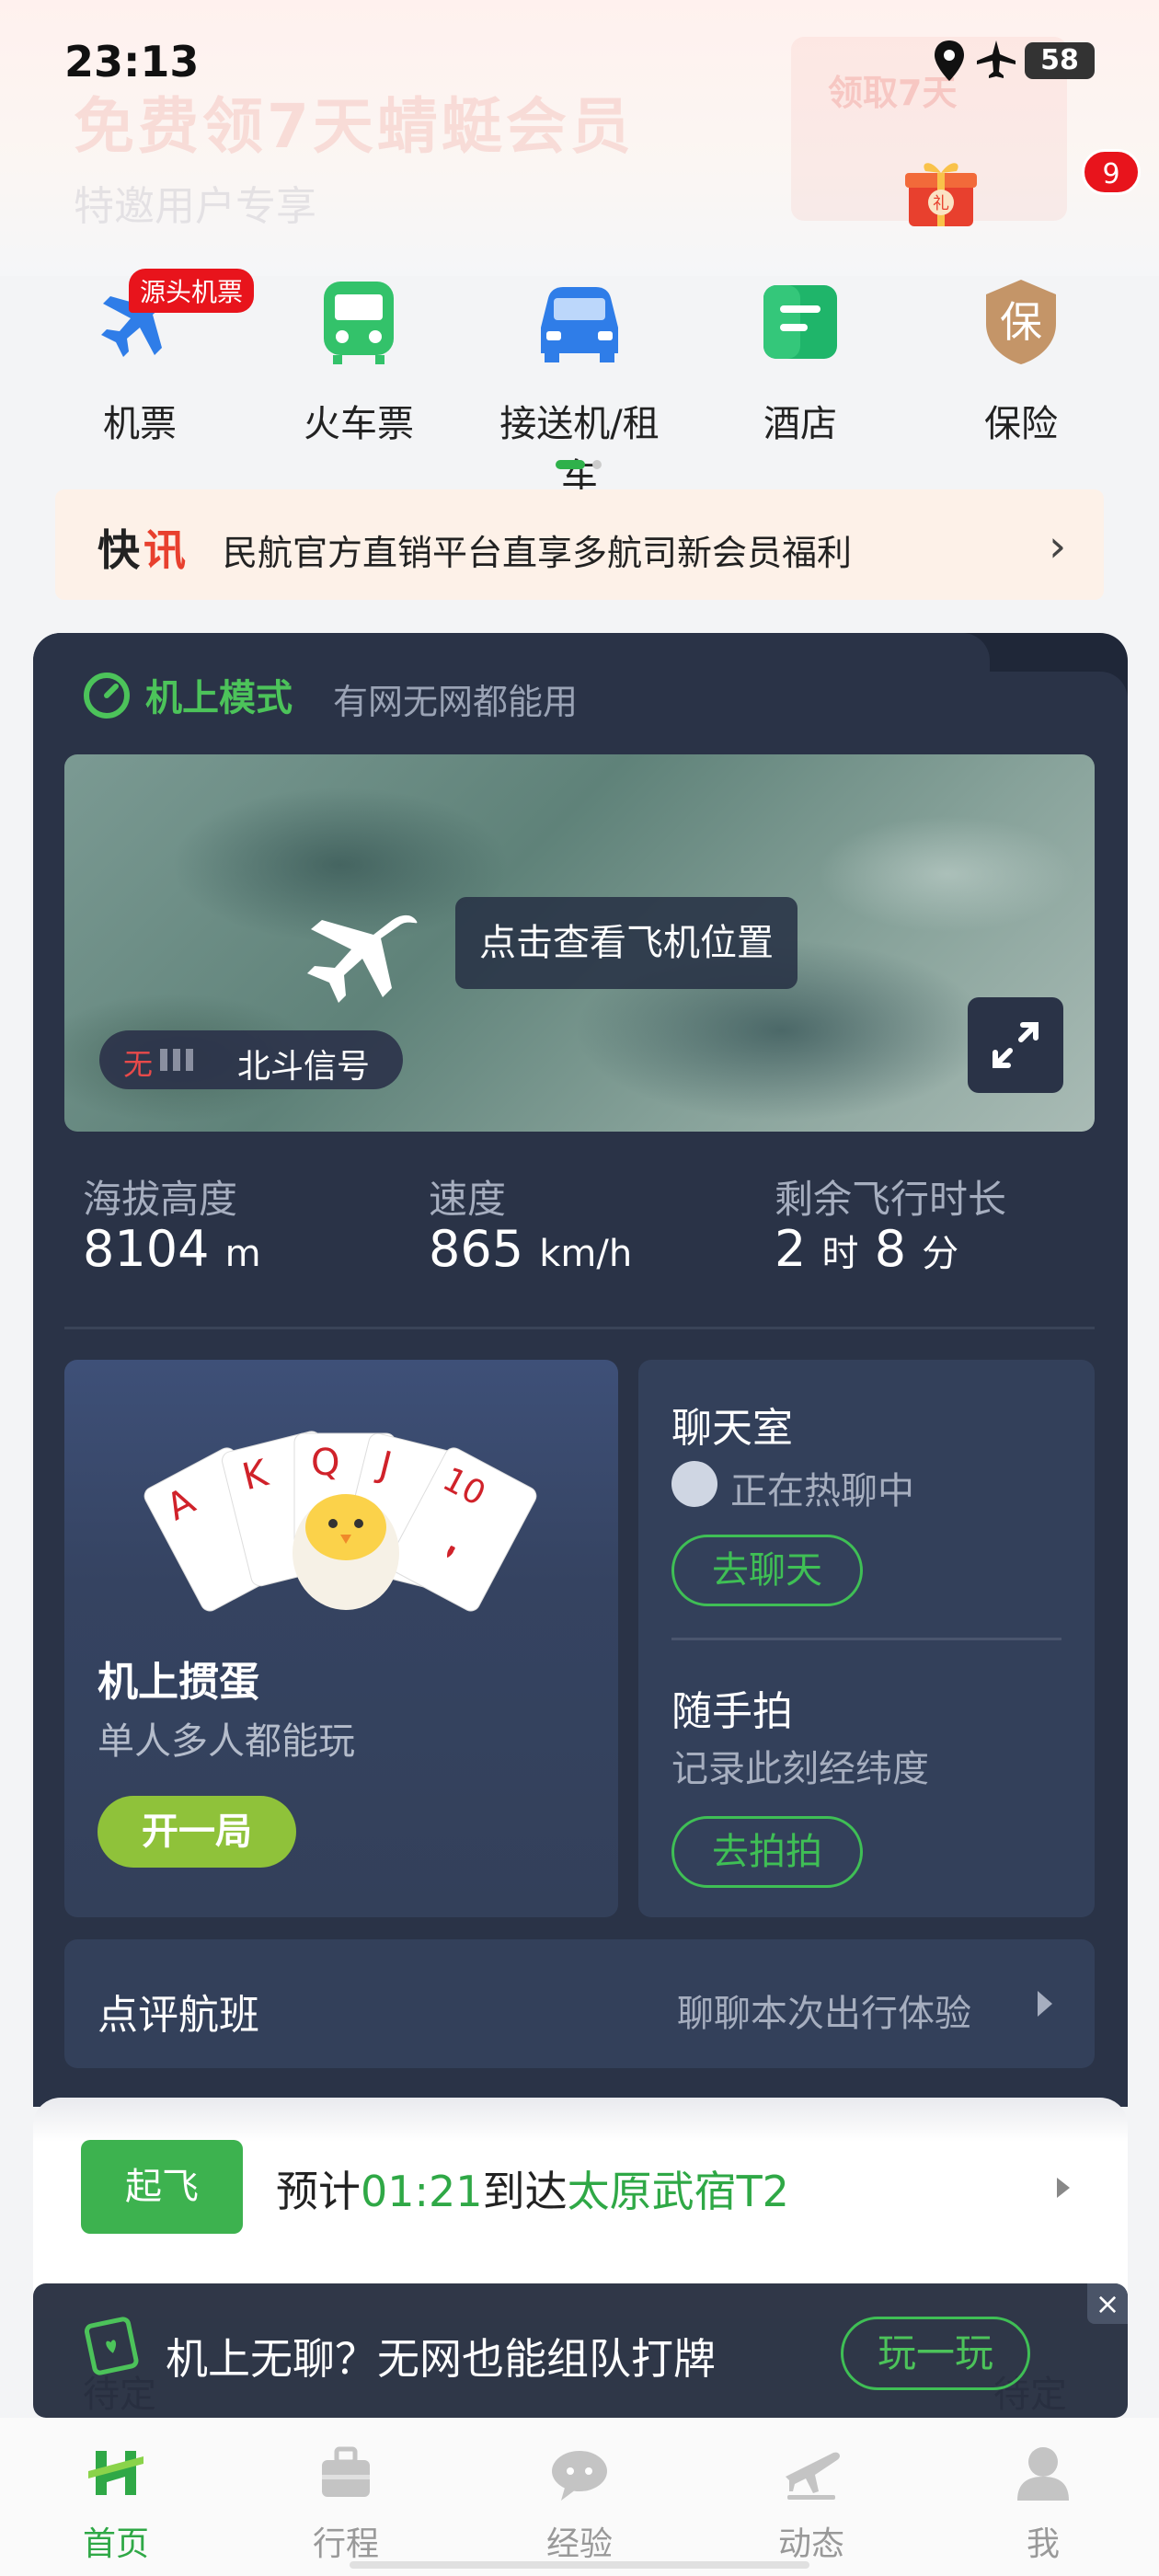 This screenshot has height=2576, width=1159. I want to click on review-hint: 聊聊本次出行体验, so click(824, 2014).